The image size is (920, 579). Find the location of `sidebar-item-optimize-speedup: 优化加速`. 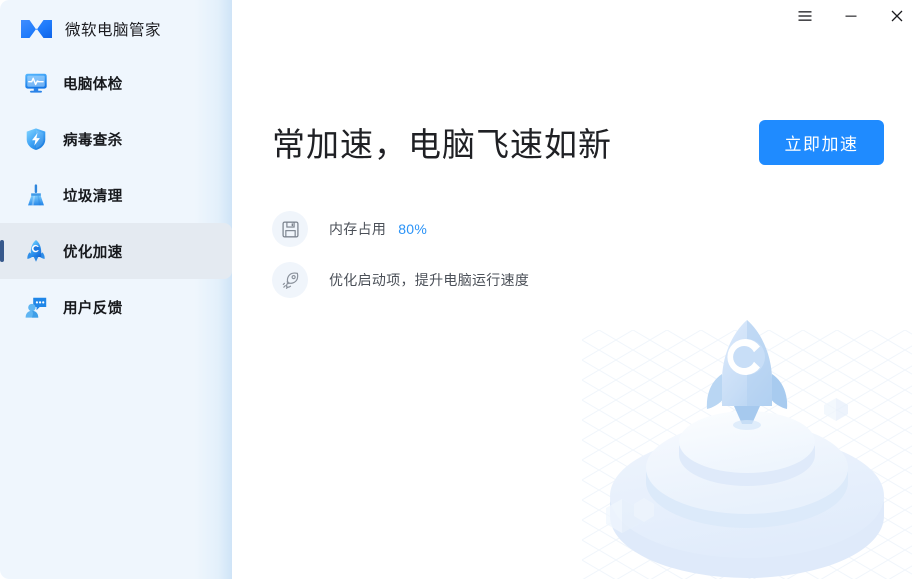

sidebar-item-optimize-speedup: 优化加速 is located at coordinates (116, 251).